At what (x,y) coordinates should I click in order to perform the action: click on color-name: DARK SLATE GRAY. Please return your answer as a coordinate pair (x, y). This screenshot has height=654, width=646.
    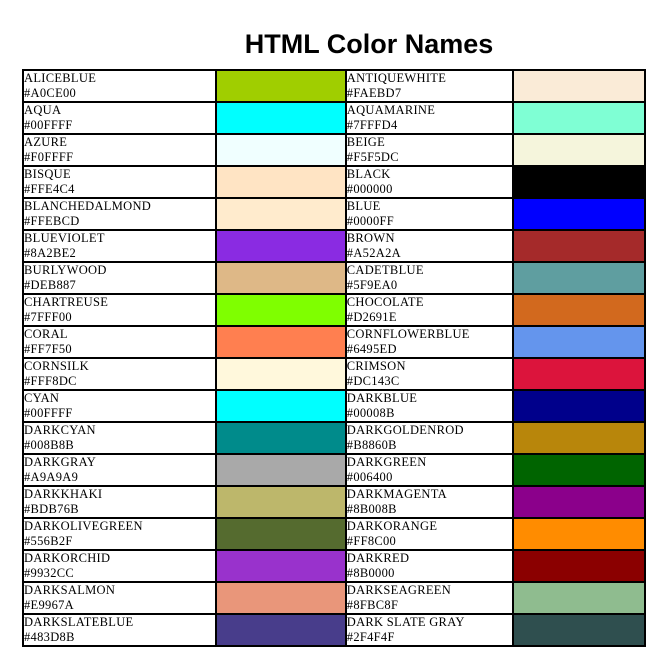
    Looking at the image, I should click on (405, 622).